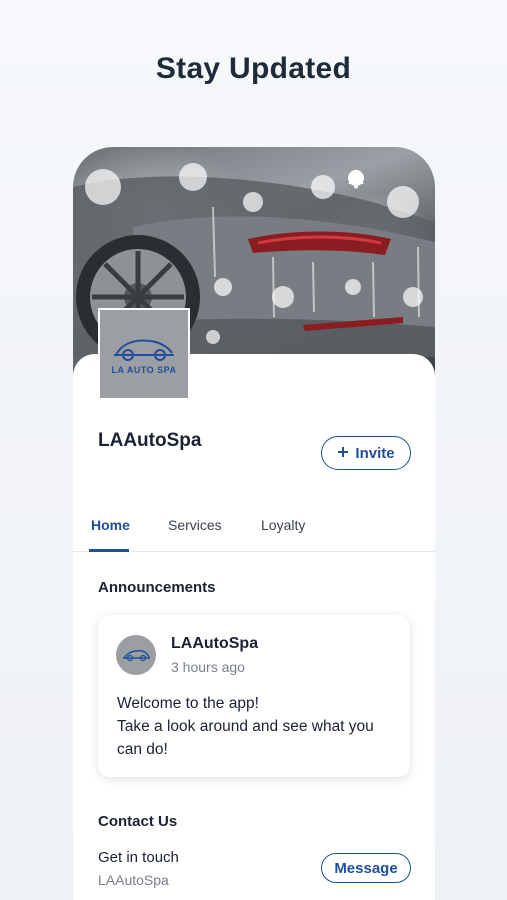 The image size is (507, 900). I want to click on tab-home: Home, so click(110, 525).